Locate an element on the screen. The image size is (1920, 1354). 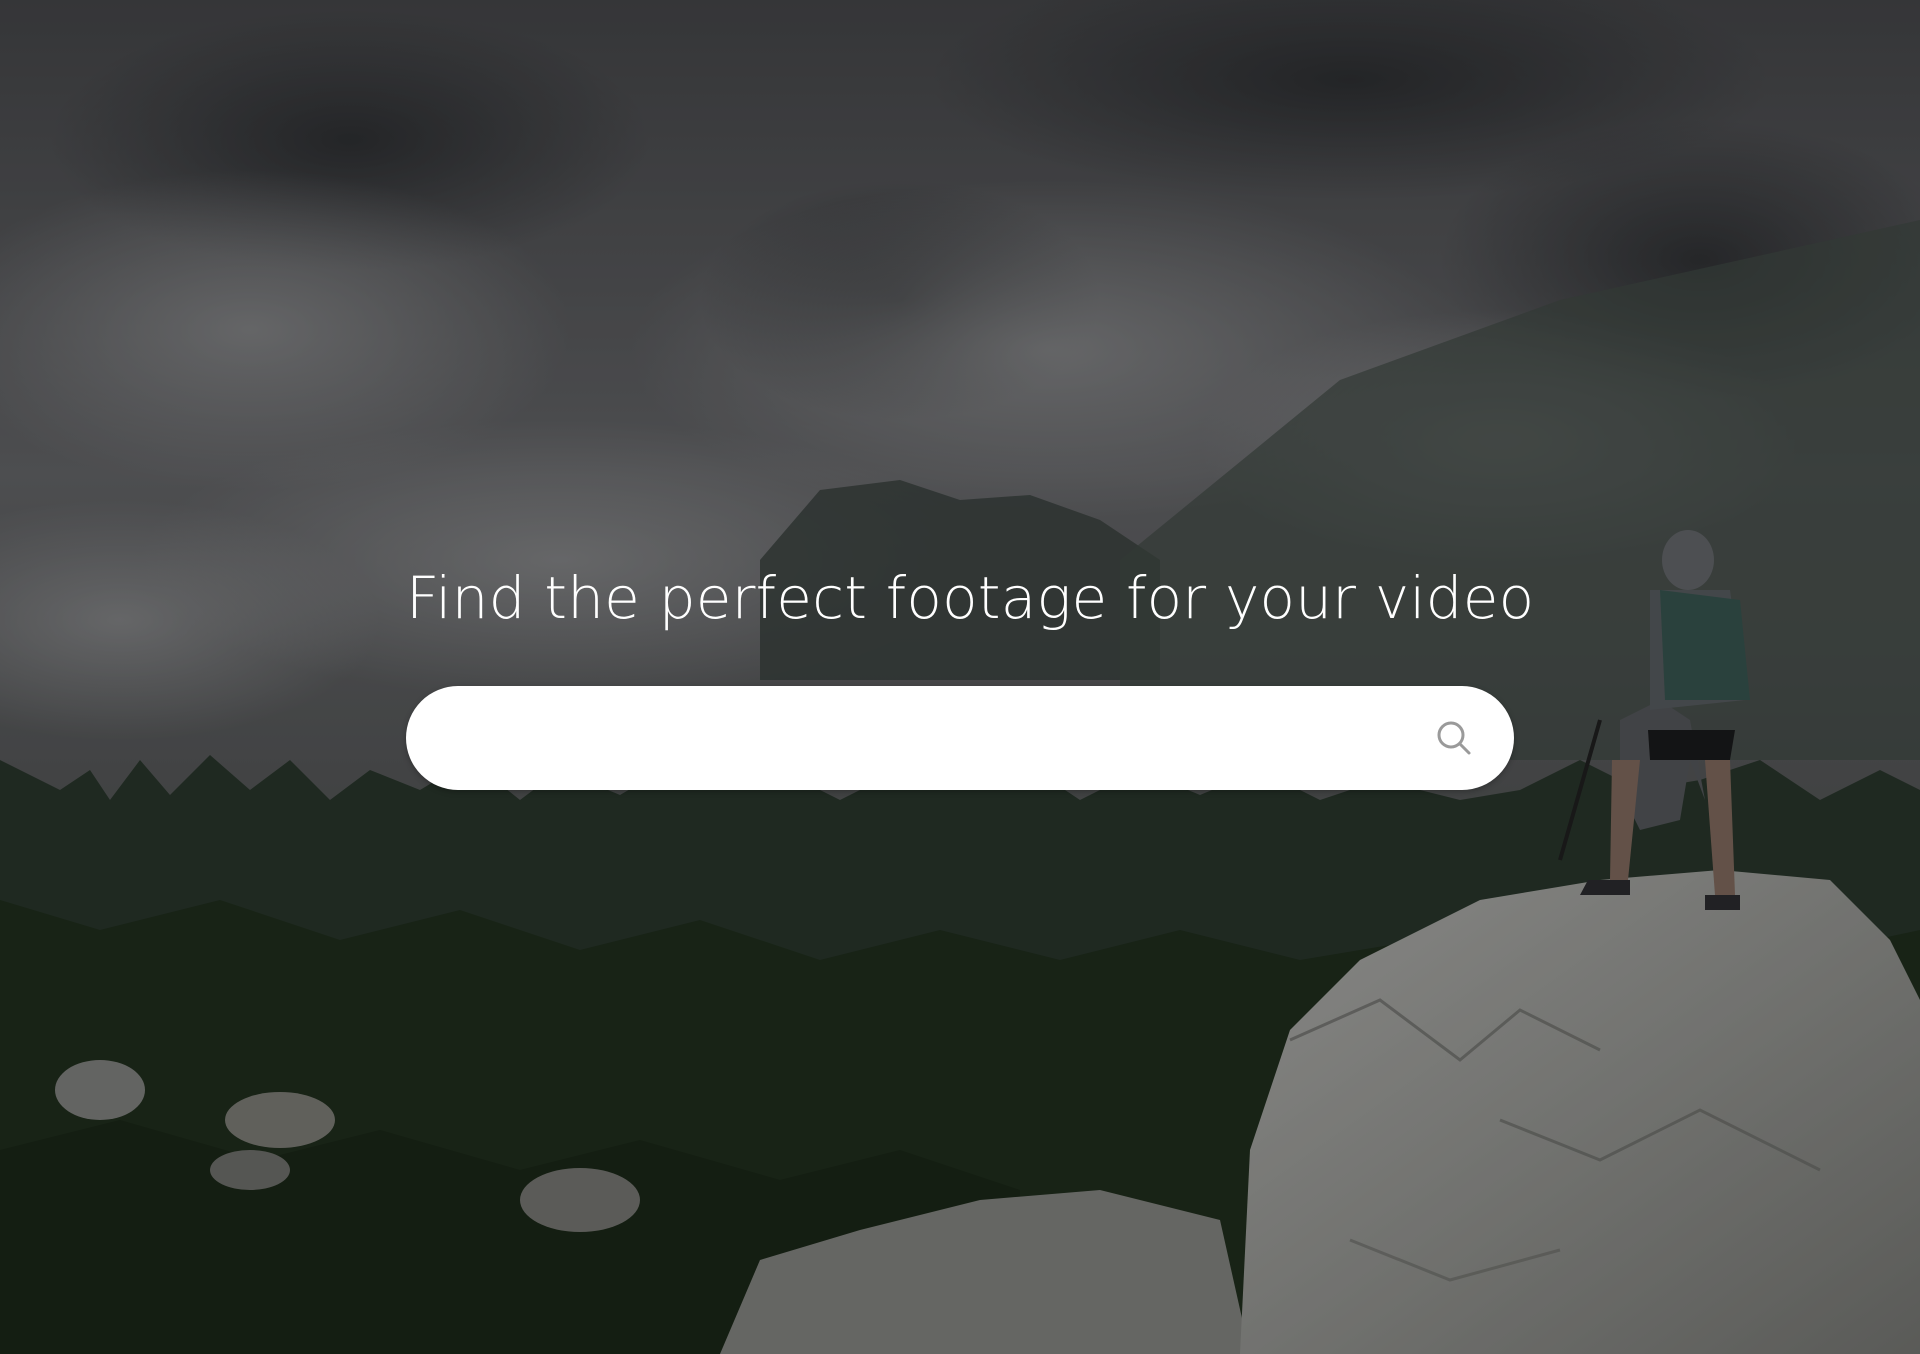
hero-content: Find the perfect footage for your video is located at coordinates (970, 676).